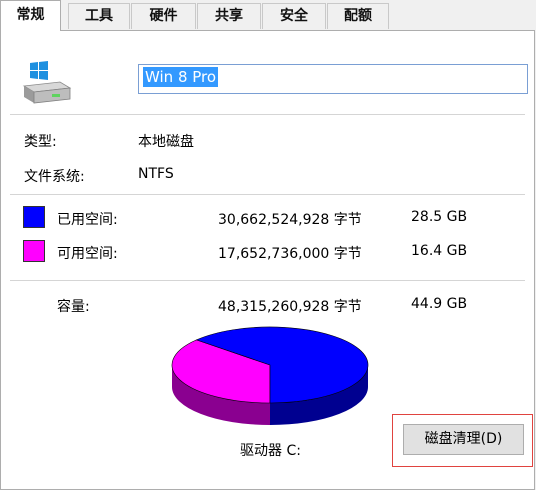  I want to click on used-space-label: 已用空间:, so click(87, 220).